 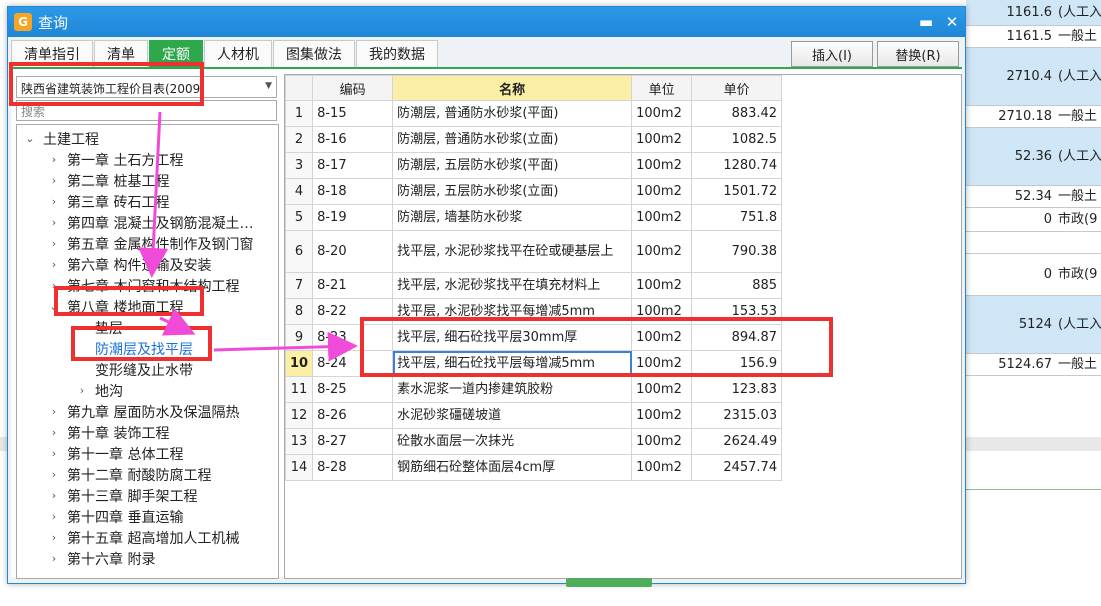 What do you see at coordinates (486, 22) in the screenshot?
I see `dialog-titlebar: G 查询 ▬ ✕` at bounding box center [486, 22].